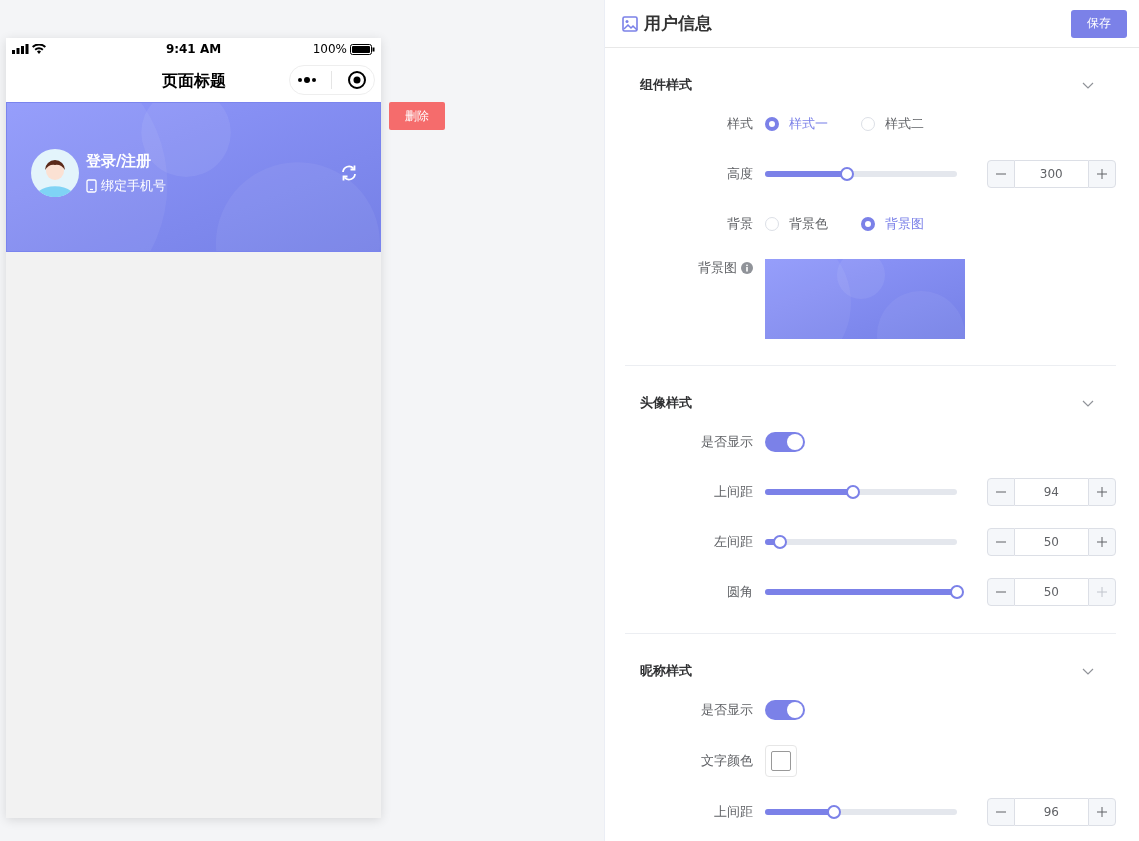 This screenshot has width=1139, height=841. What do you see at coordinates (717, 268) in the screenshot?
I see `field-label: 背景图` at bounding box center [717, 268].